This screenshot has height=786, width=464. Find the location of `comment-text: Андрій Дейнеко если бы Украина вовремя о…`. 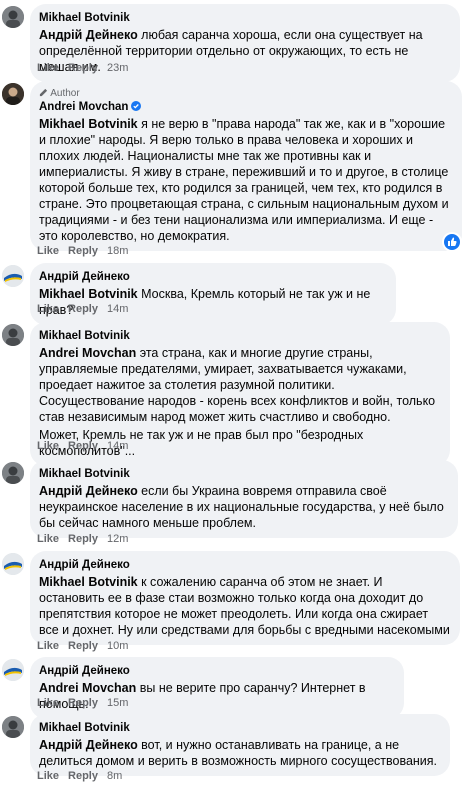

comment-text: Андрій Дейнеко если бы Украина вовремя о… is located at coordinates (244, 507).